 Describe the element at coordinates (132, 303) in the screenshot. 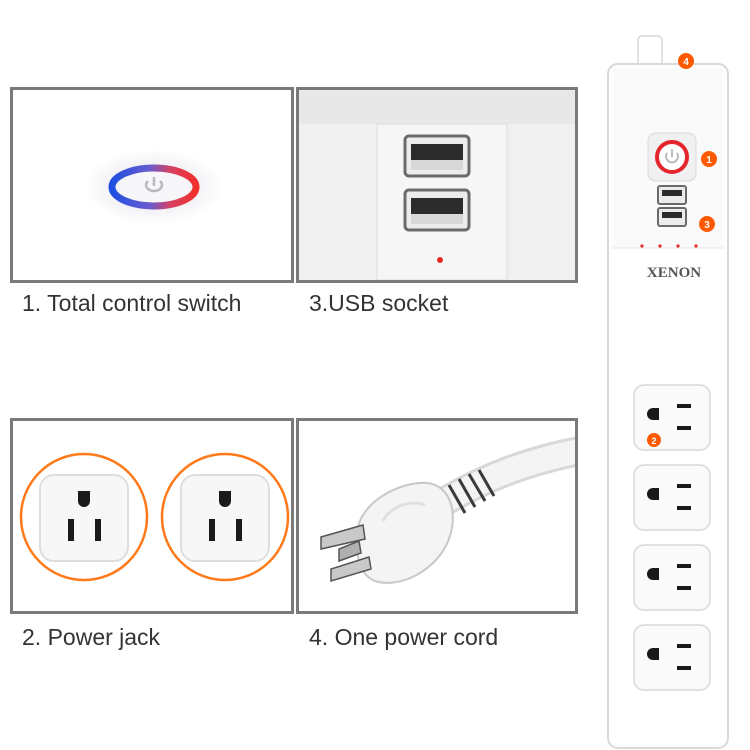

I see `caption-total-control-switch: 1. Total control switch` at that location.